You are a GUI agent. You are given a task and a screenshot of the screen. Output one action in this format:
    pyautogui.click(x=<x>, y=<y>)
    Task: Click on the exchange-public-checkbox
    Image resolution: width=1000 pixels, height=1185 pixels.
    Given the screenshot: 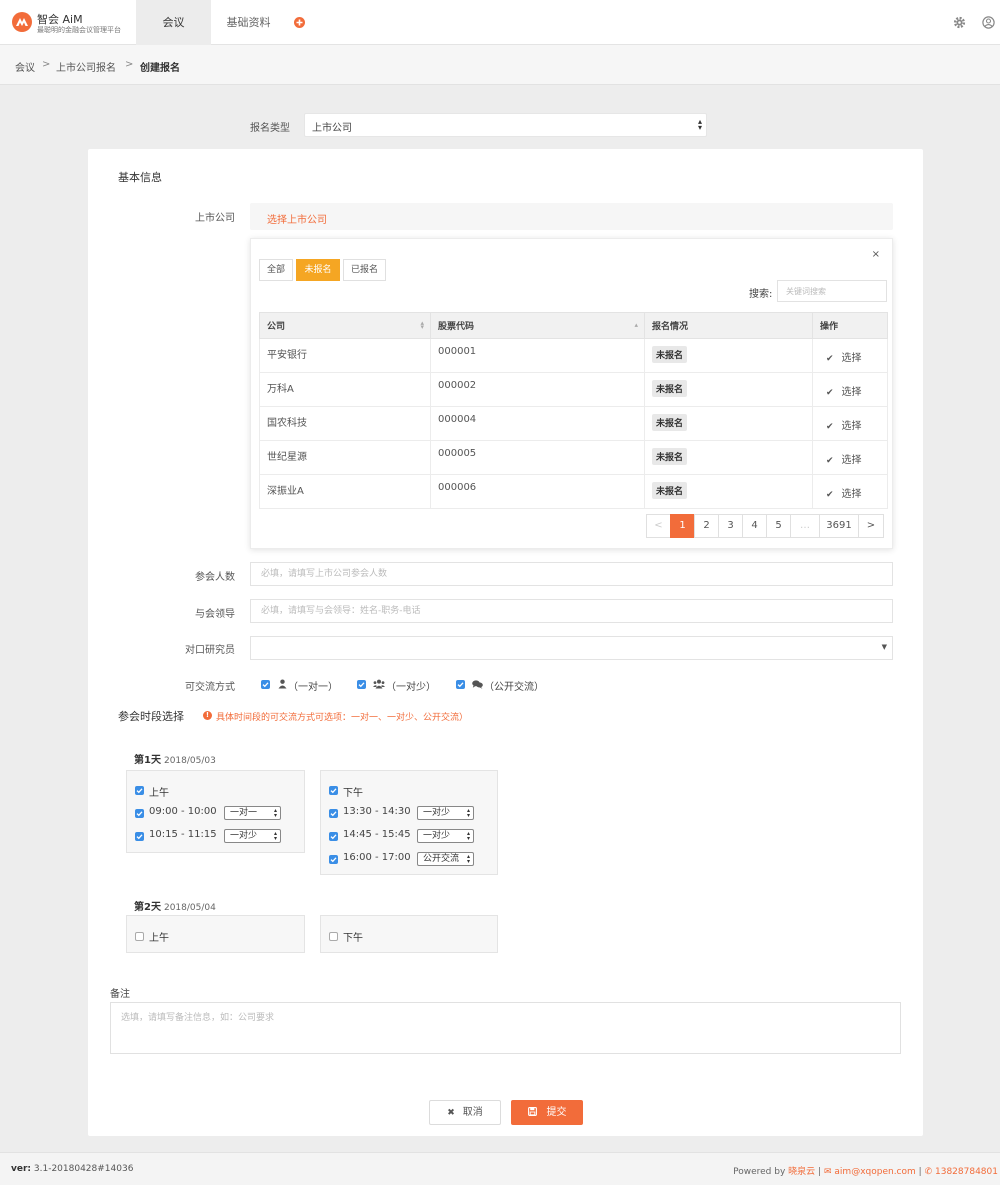 What is the action you would take?
    pyautogui.click(x=460, y=684)
    